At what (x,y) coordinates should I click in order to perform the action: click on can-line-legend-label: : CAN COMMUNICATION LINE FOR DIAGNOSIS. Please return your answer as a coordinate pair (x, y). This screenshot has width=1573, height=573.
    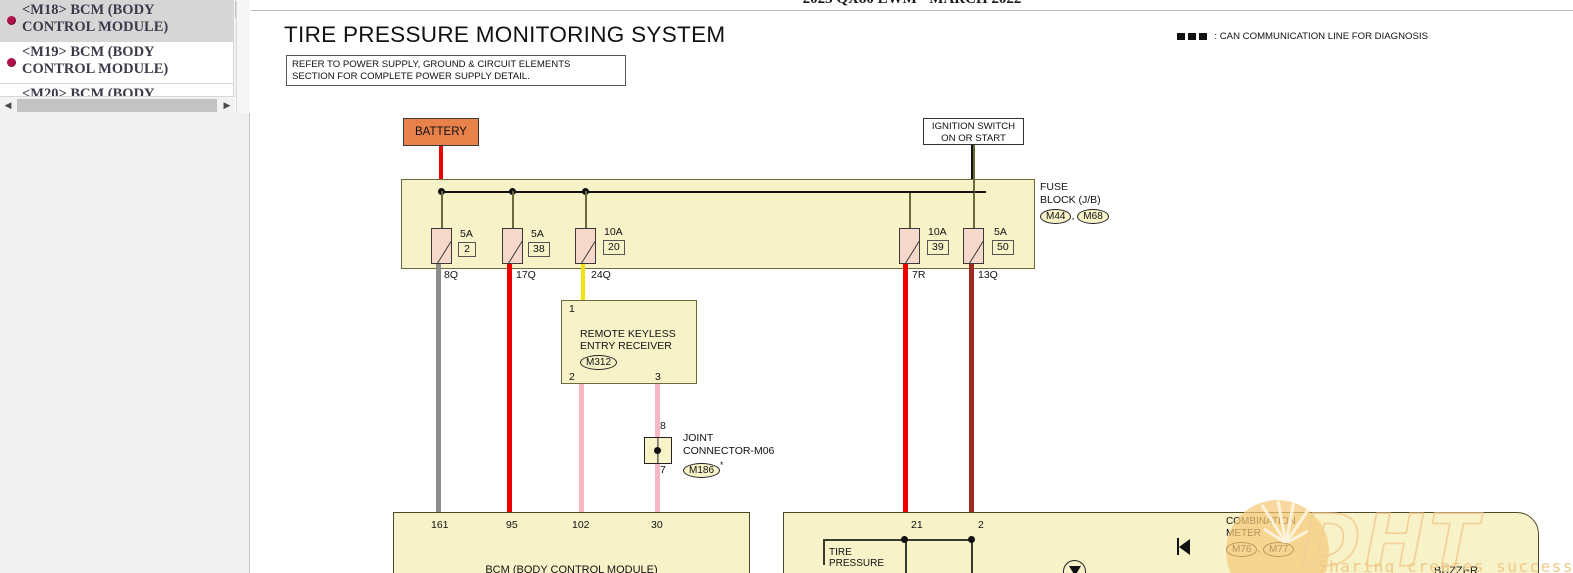
    Looking at the image, I should click on (1321, 36).